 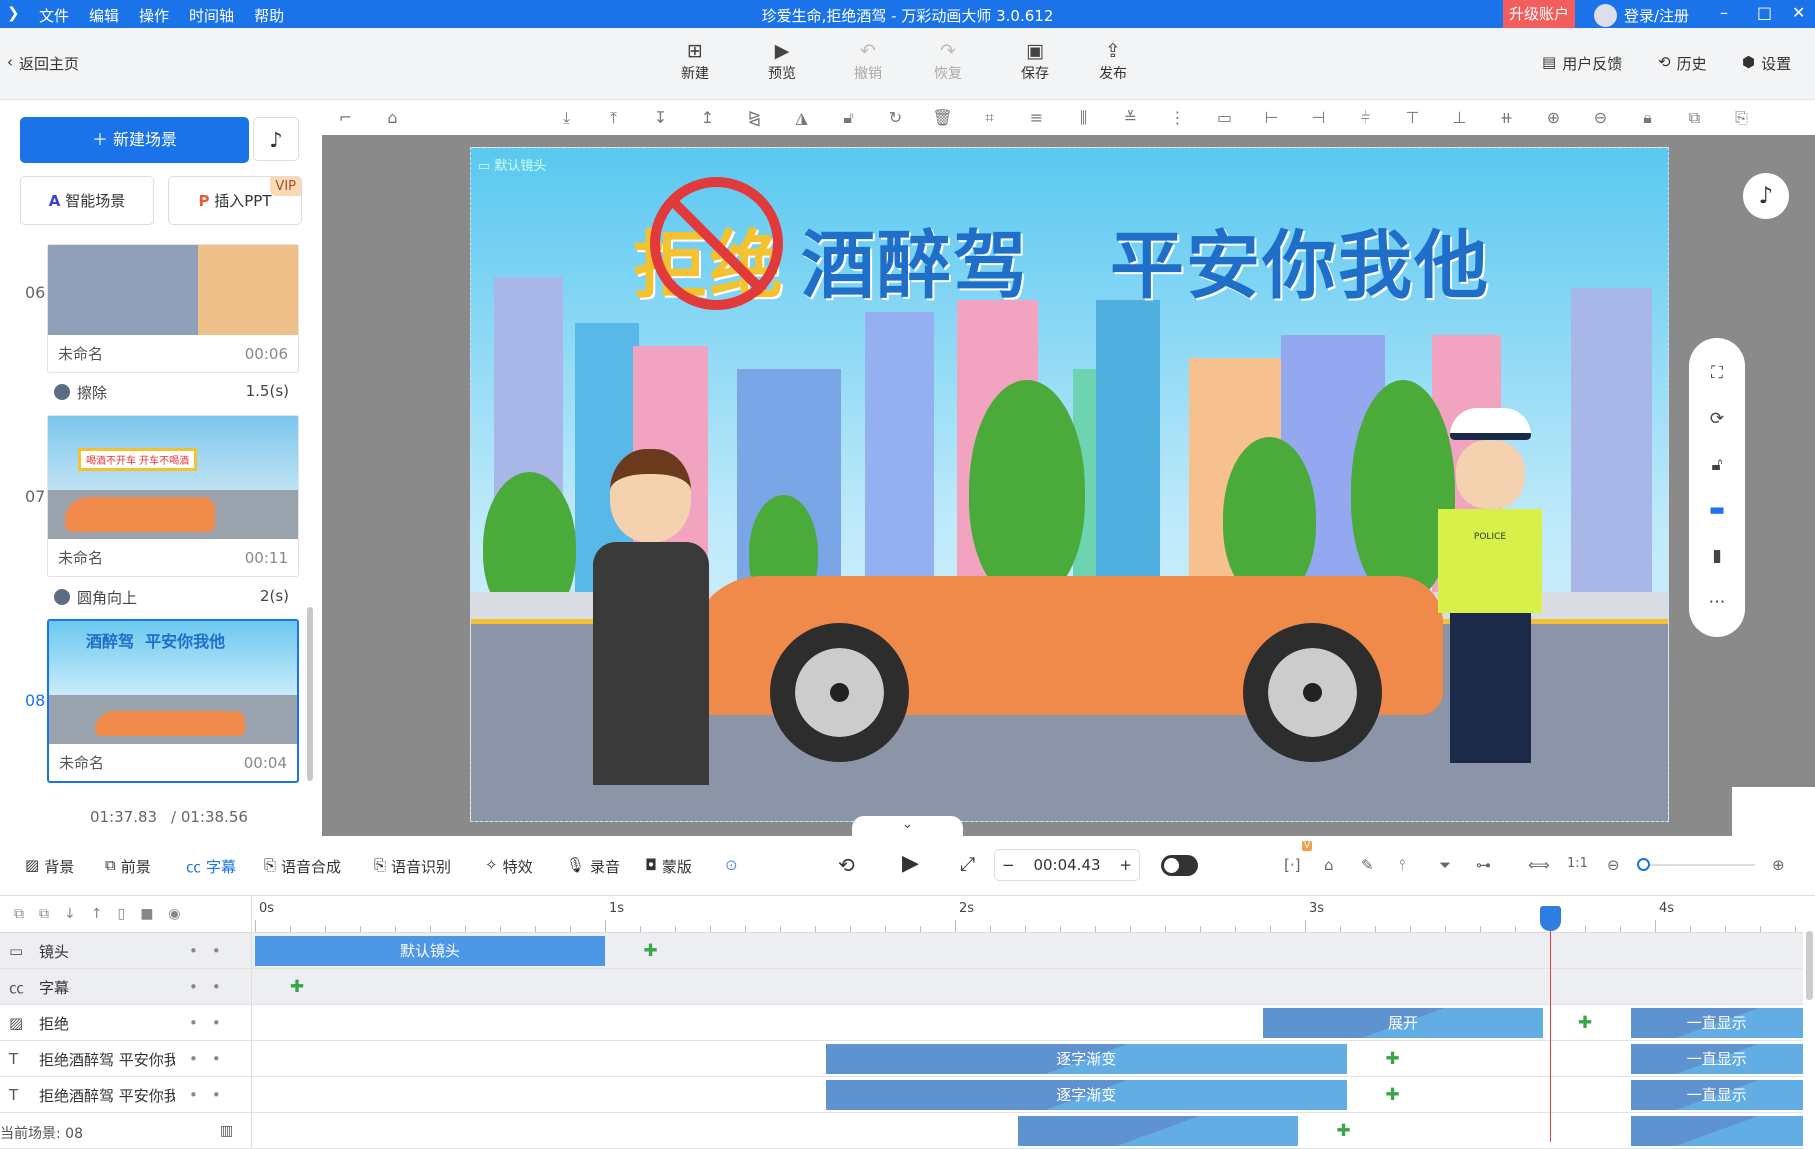 What do you see at coordinates (173, 701) in the screenshot?
I see `scene-card-08: 酒醉驾 平安你我他 未命名 00:04` at bounding box center [173, 701].